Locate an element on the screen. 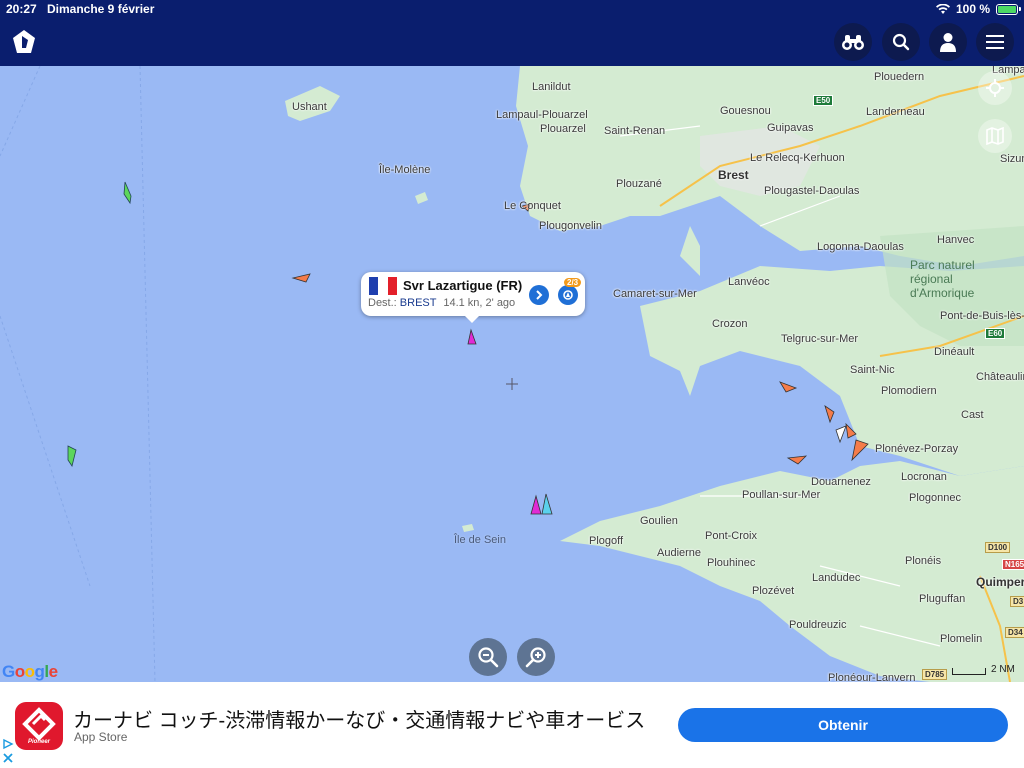 The width and height of the screenshot is (1024, 768). place-label: Plogonnec is located at coordinates (935, 498).